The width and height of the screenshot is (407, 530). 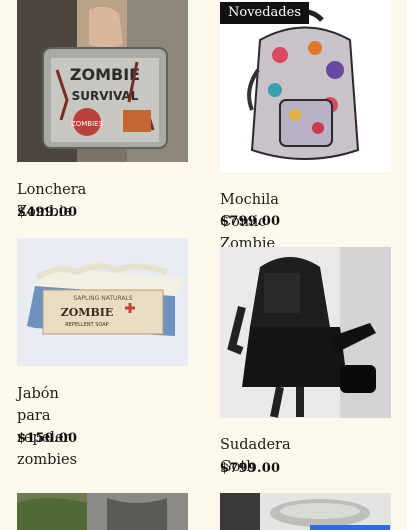 I want to click on new-badge: Novedades, so click(x=264, y=13).